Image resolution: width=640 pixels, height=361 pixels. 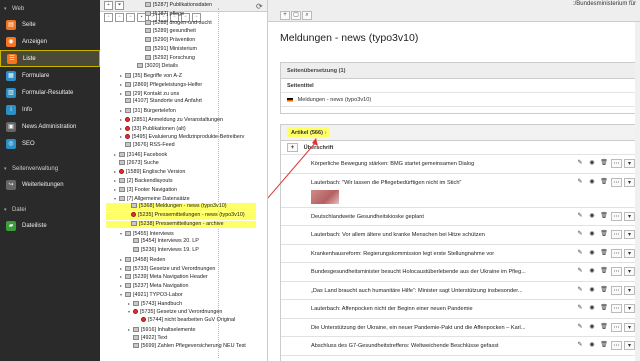 I want to click on tree-node: ▸ [5239] Meta Navigation Header, so click(x=154, y=277).